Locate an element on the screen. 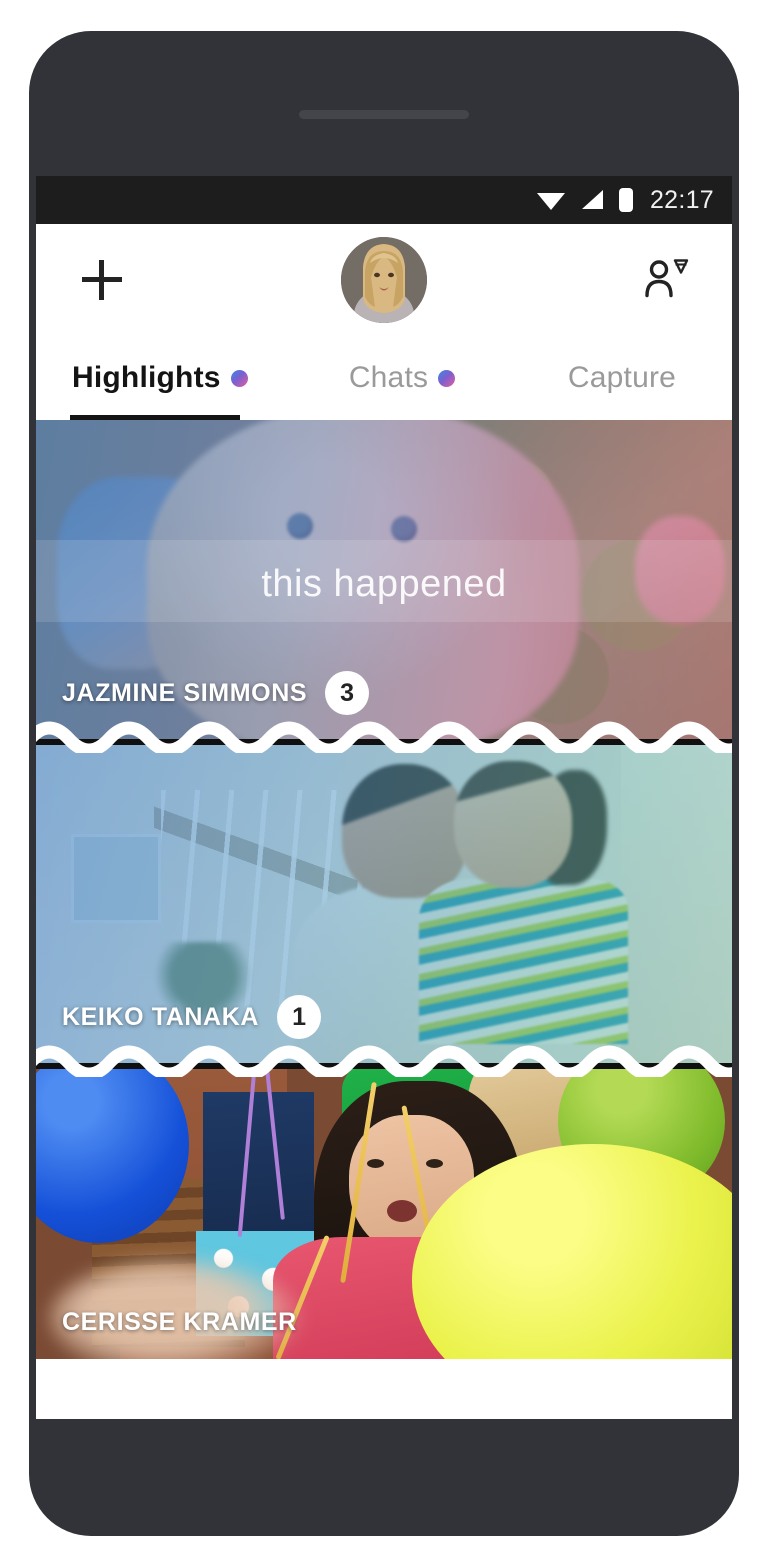 This screenshot has height=1567, width=768. tab-capture: Capture is located at coordinates (622, 378).